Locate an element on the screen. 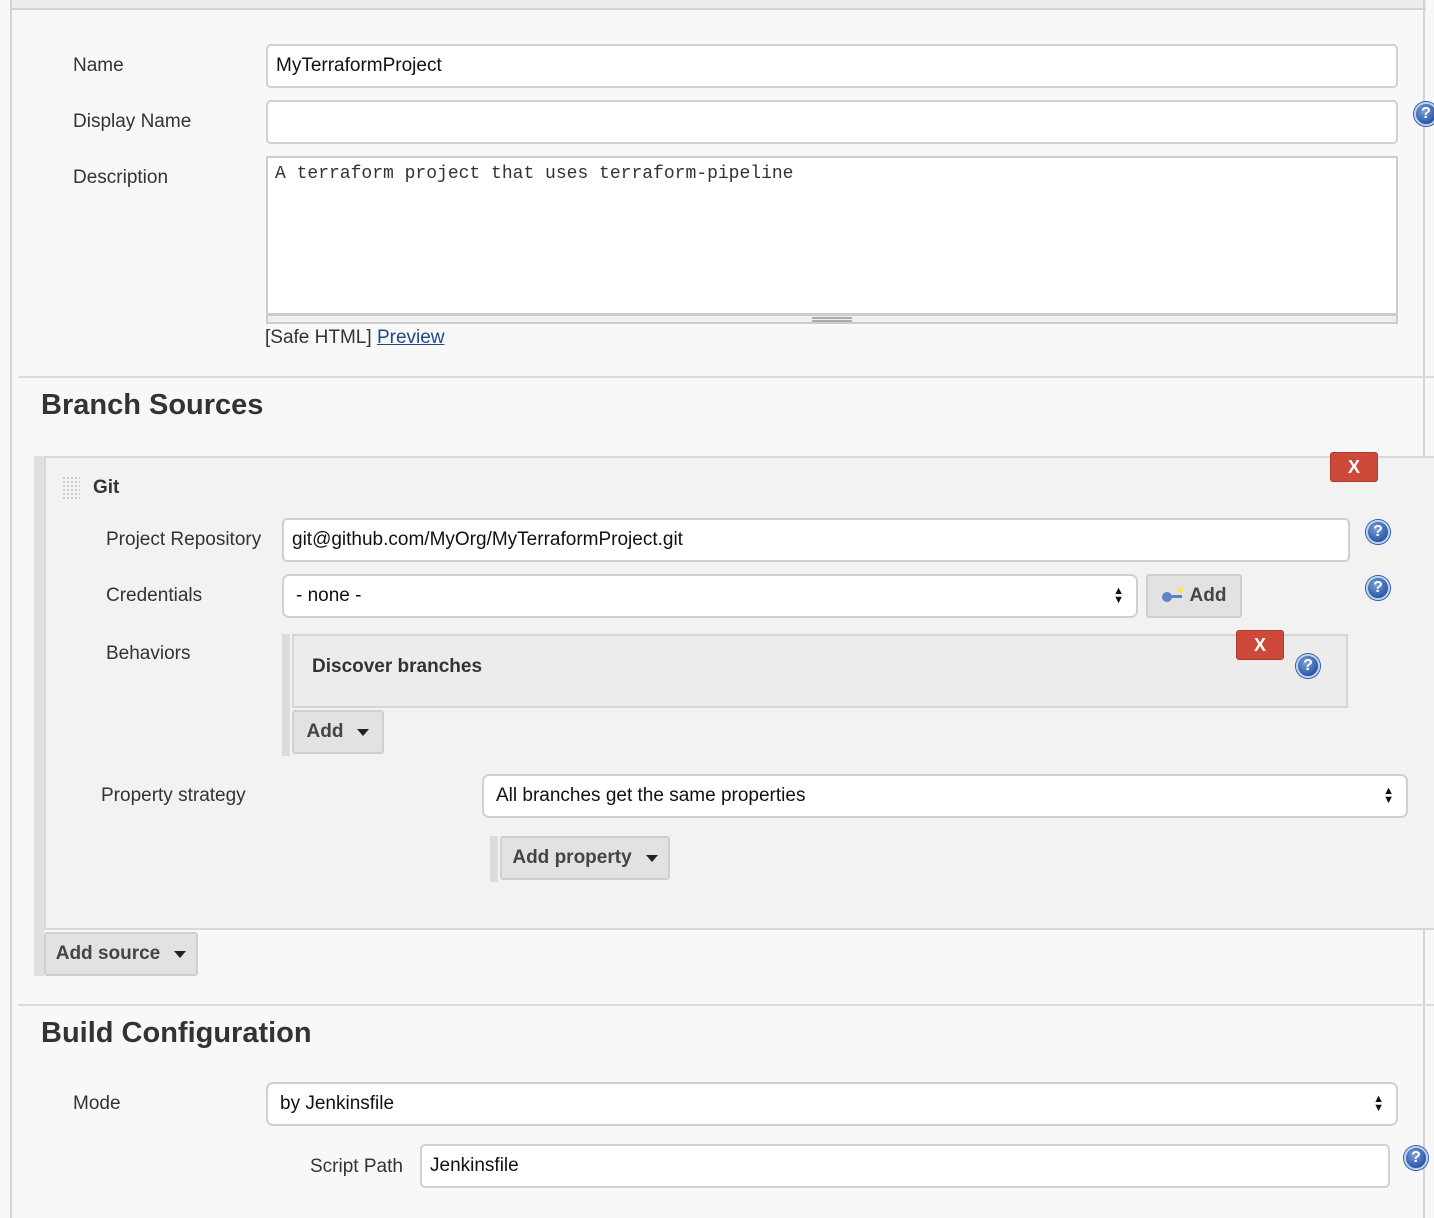 This screenshot has width=1434, height=1218. delete-git-source-button: X is located at coordinates (1354, 467).